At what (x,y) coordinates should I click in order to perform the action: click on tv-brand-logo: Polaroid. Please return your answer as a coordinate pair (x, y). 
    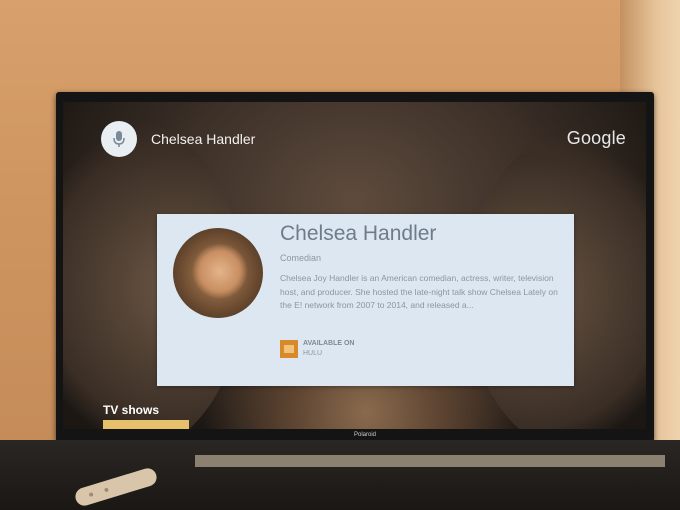
    Looking at the image, I should click on (365, 435).